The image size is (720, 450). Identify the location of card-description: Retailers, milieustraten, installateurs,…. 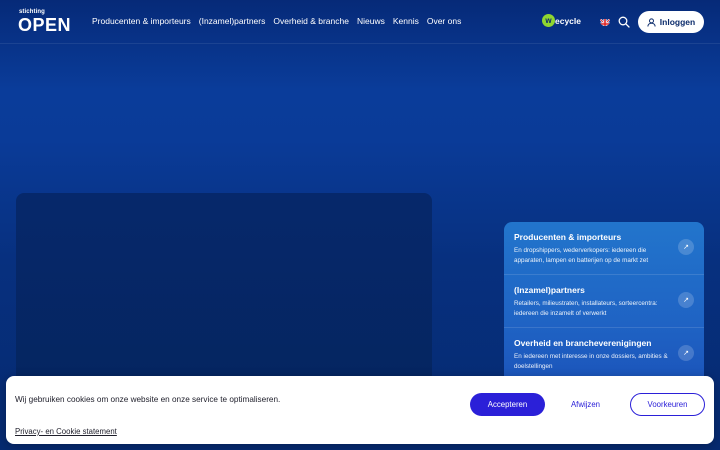
(586, 308).